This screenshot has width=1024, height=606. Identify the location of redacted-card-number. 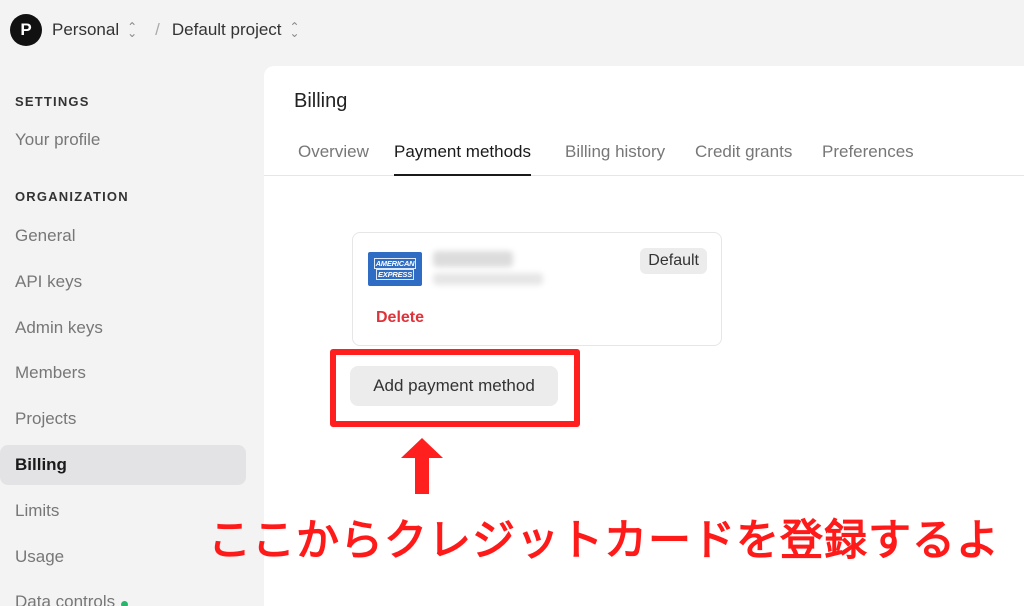
(473, 259).